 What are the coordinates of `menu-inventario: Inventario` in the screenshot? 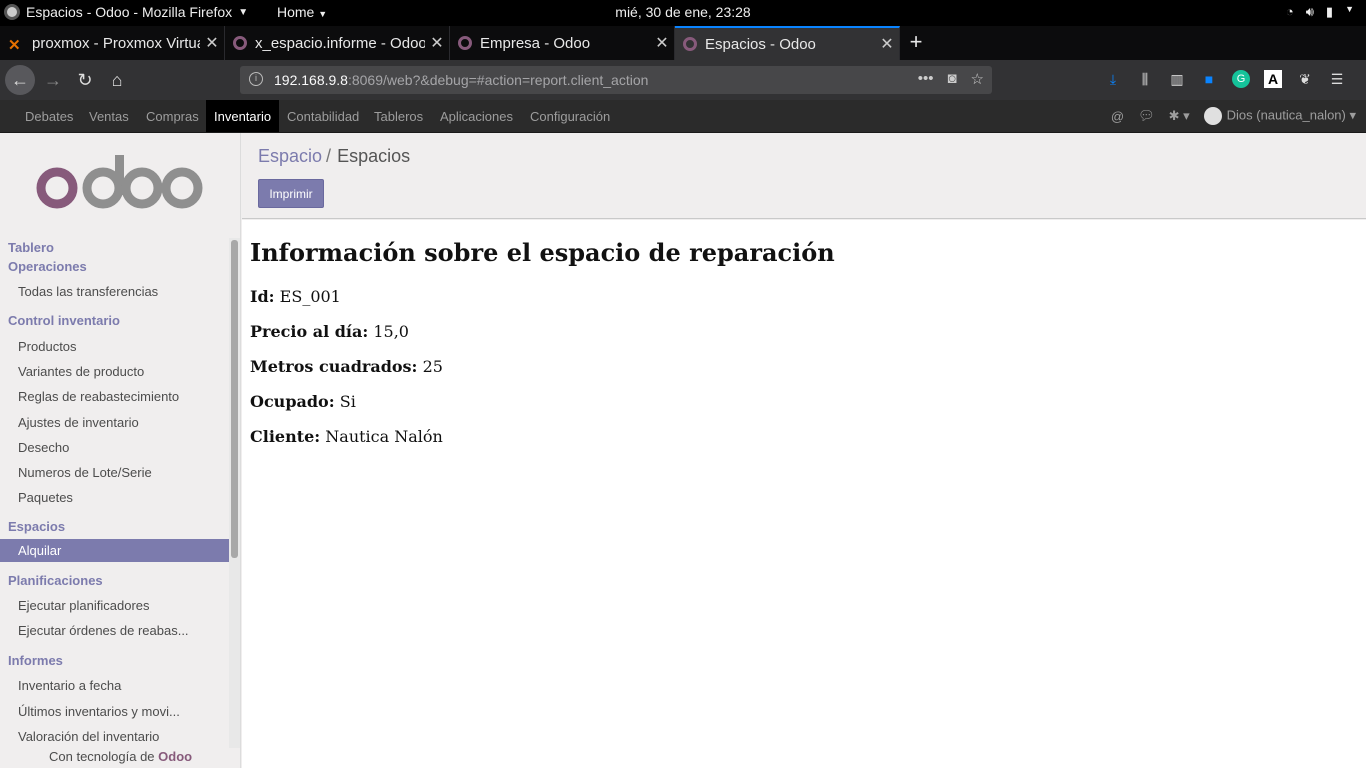 It's located at (243, 116).